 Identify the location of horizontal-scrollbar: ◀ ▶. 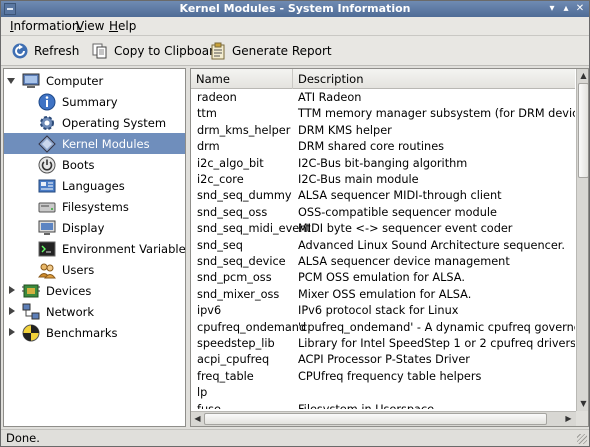
(383, 418).